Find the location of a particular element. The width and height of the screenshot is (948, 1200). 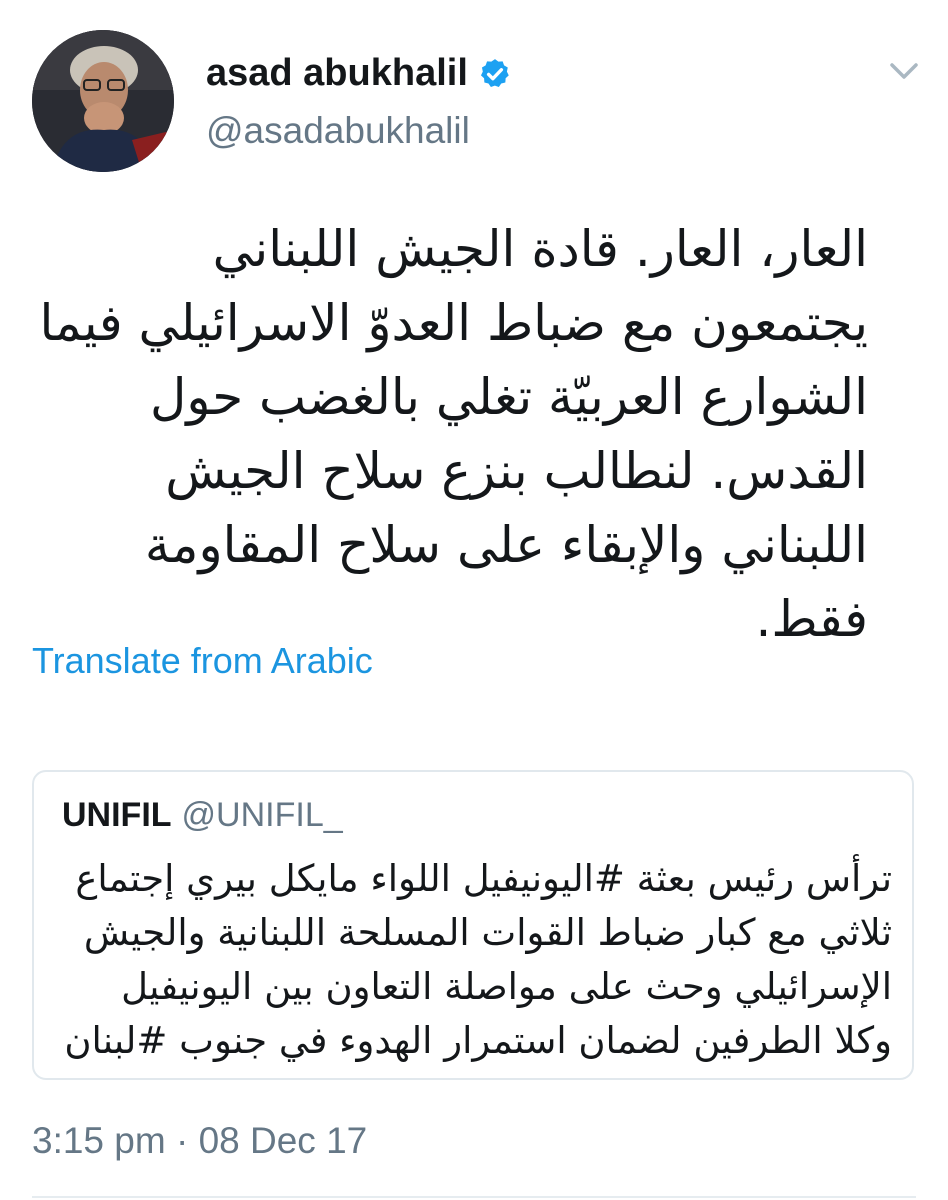

verified-badge-icon is located at coordinates (495, 74).